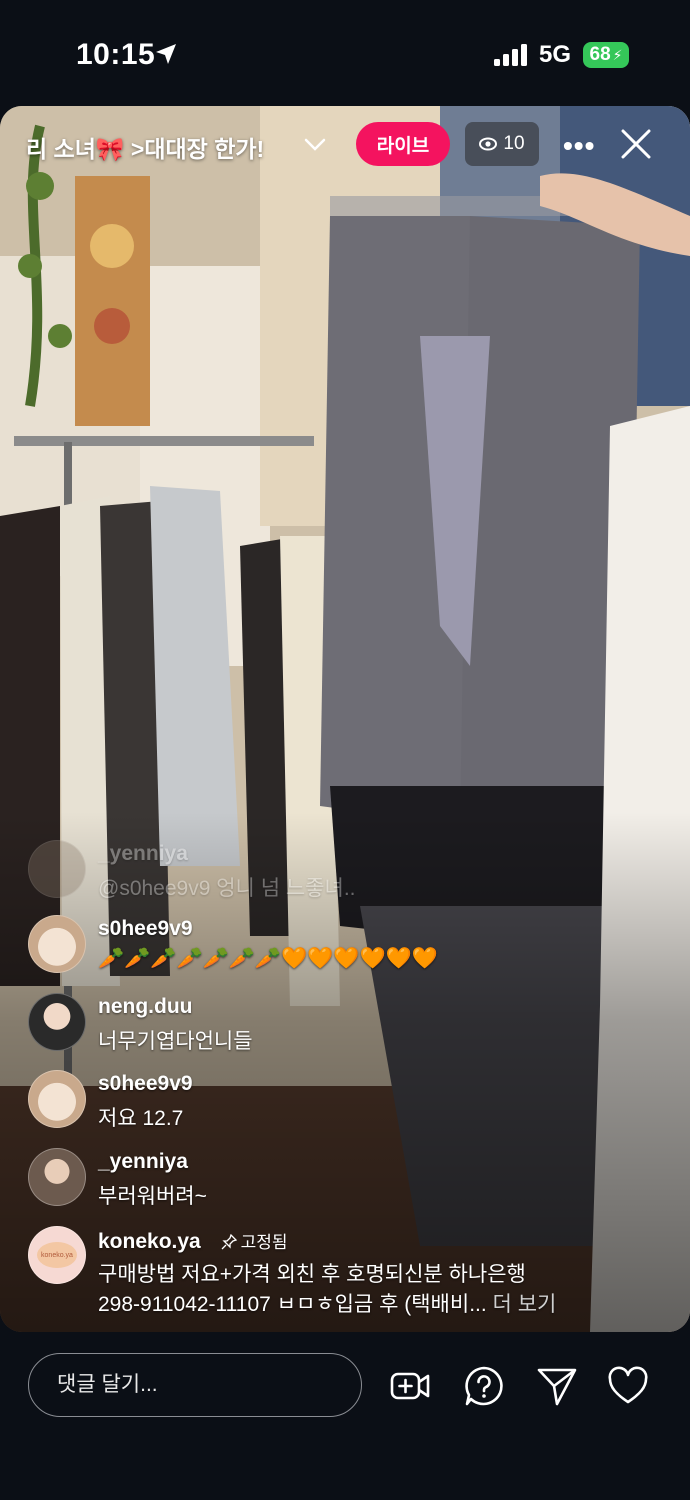 This screenshot has width=690, height=1500. Describe the element at coordinates (145, 1007) in the screenshot. I see `comment-username: neng.duu` at that location.